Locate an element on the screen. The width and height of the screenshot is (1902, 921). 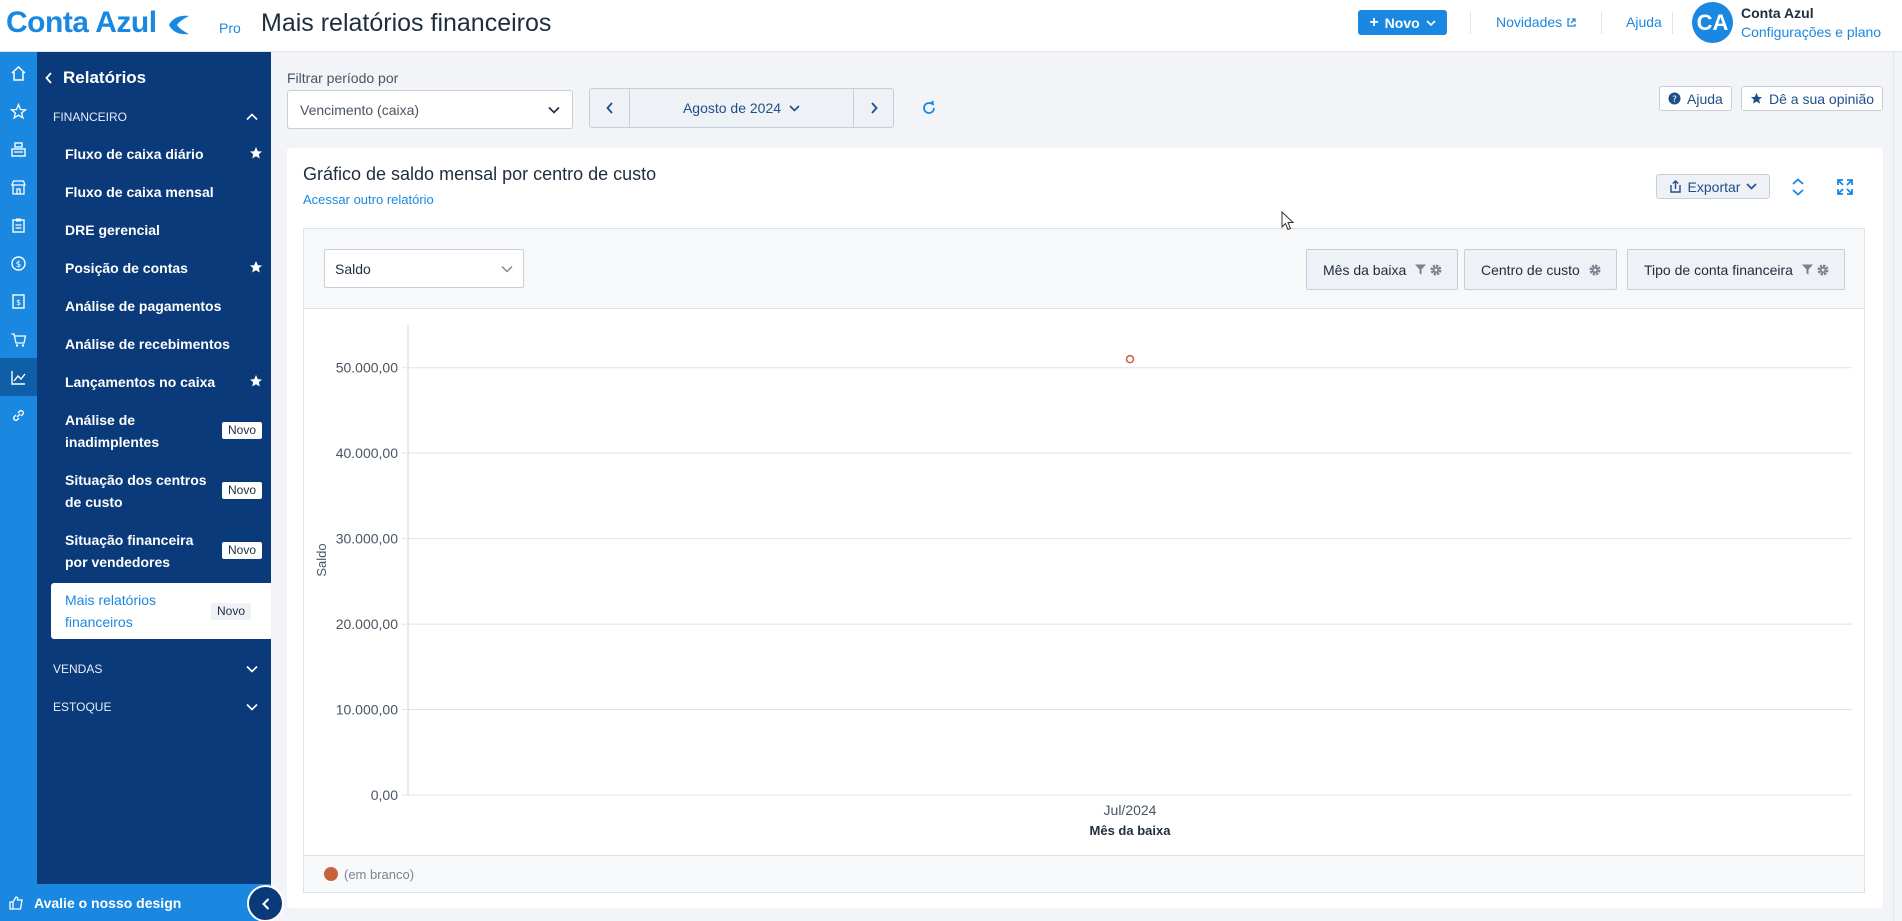
billing-icon: $ is located at coordinates (18, 301).